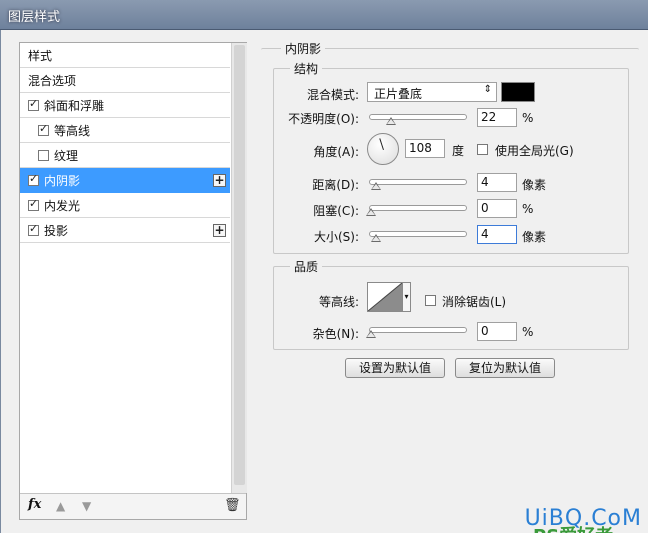 This screenshot has height=533, width=648. What do you see at coordinates (487, 89) in the screenshot?
I see `chevron-updown-icon: ⇕` at bounding box center [487, 89].